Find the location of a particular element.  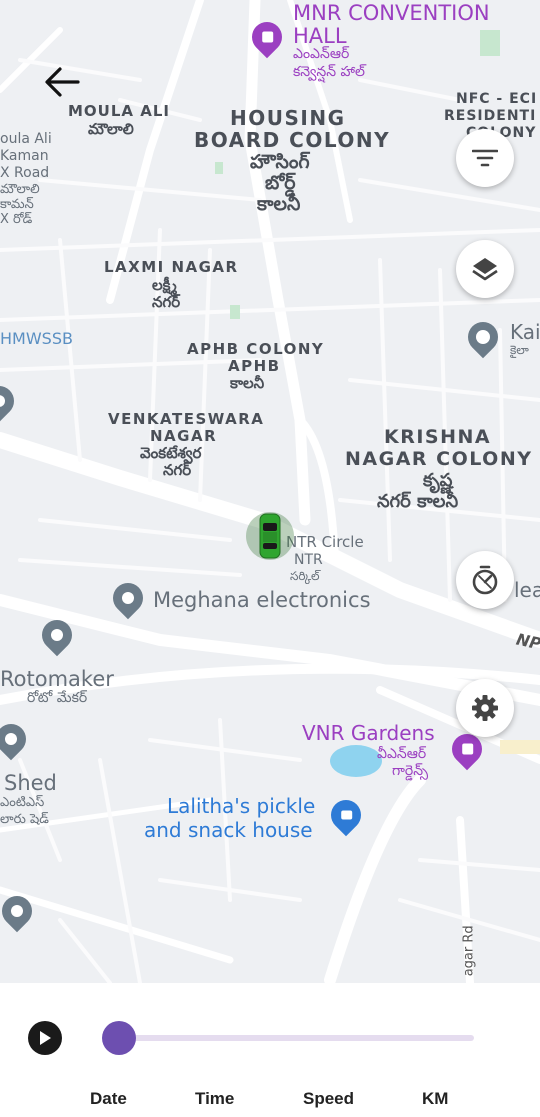

place-label: X రోడ్ is located at coordinates (16, 219).